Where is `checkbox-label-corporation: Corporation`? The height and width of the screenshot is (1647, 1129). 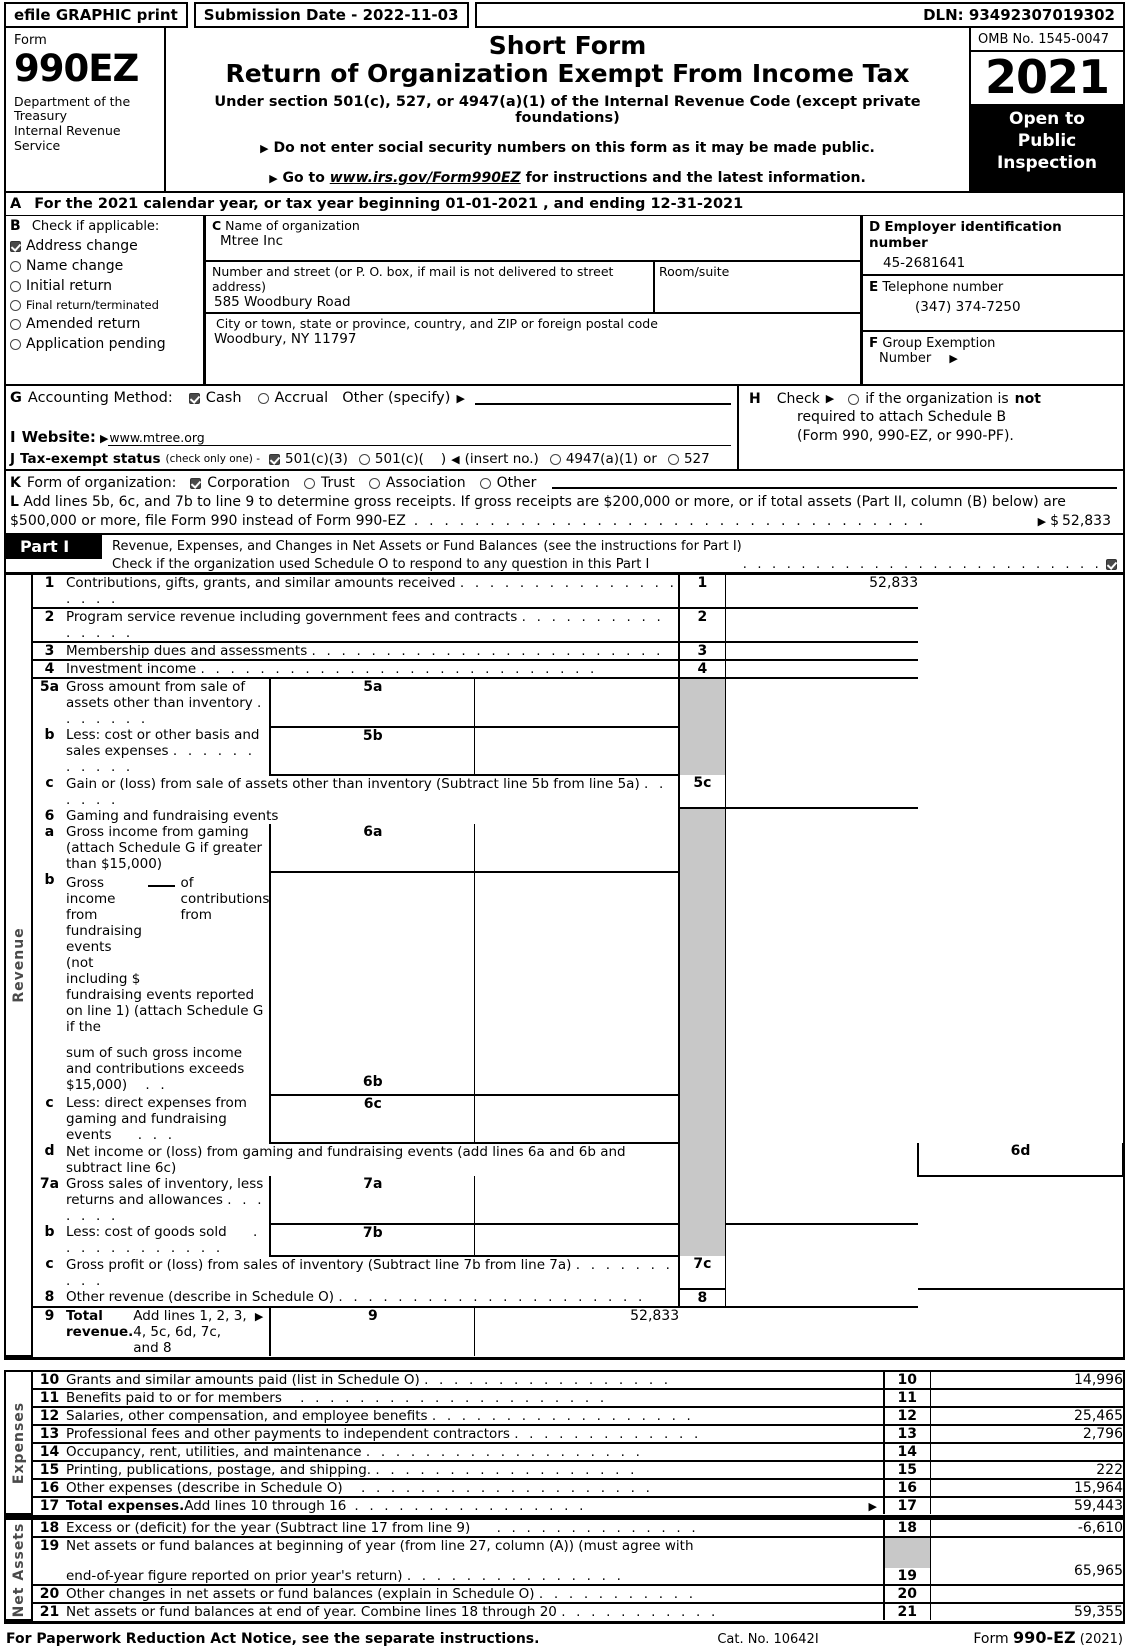 checkbox-label-corporation: Corporation is located at coordinates (248, 483).